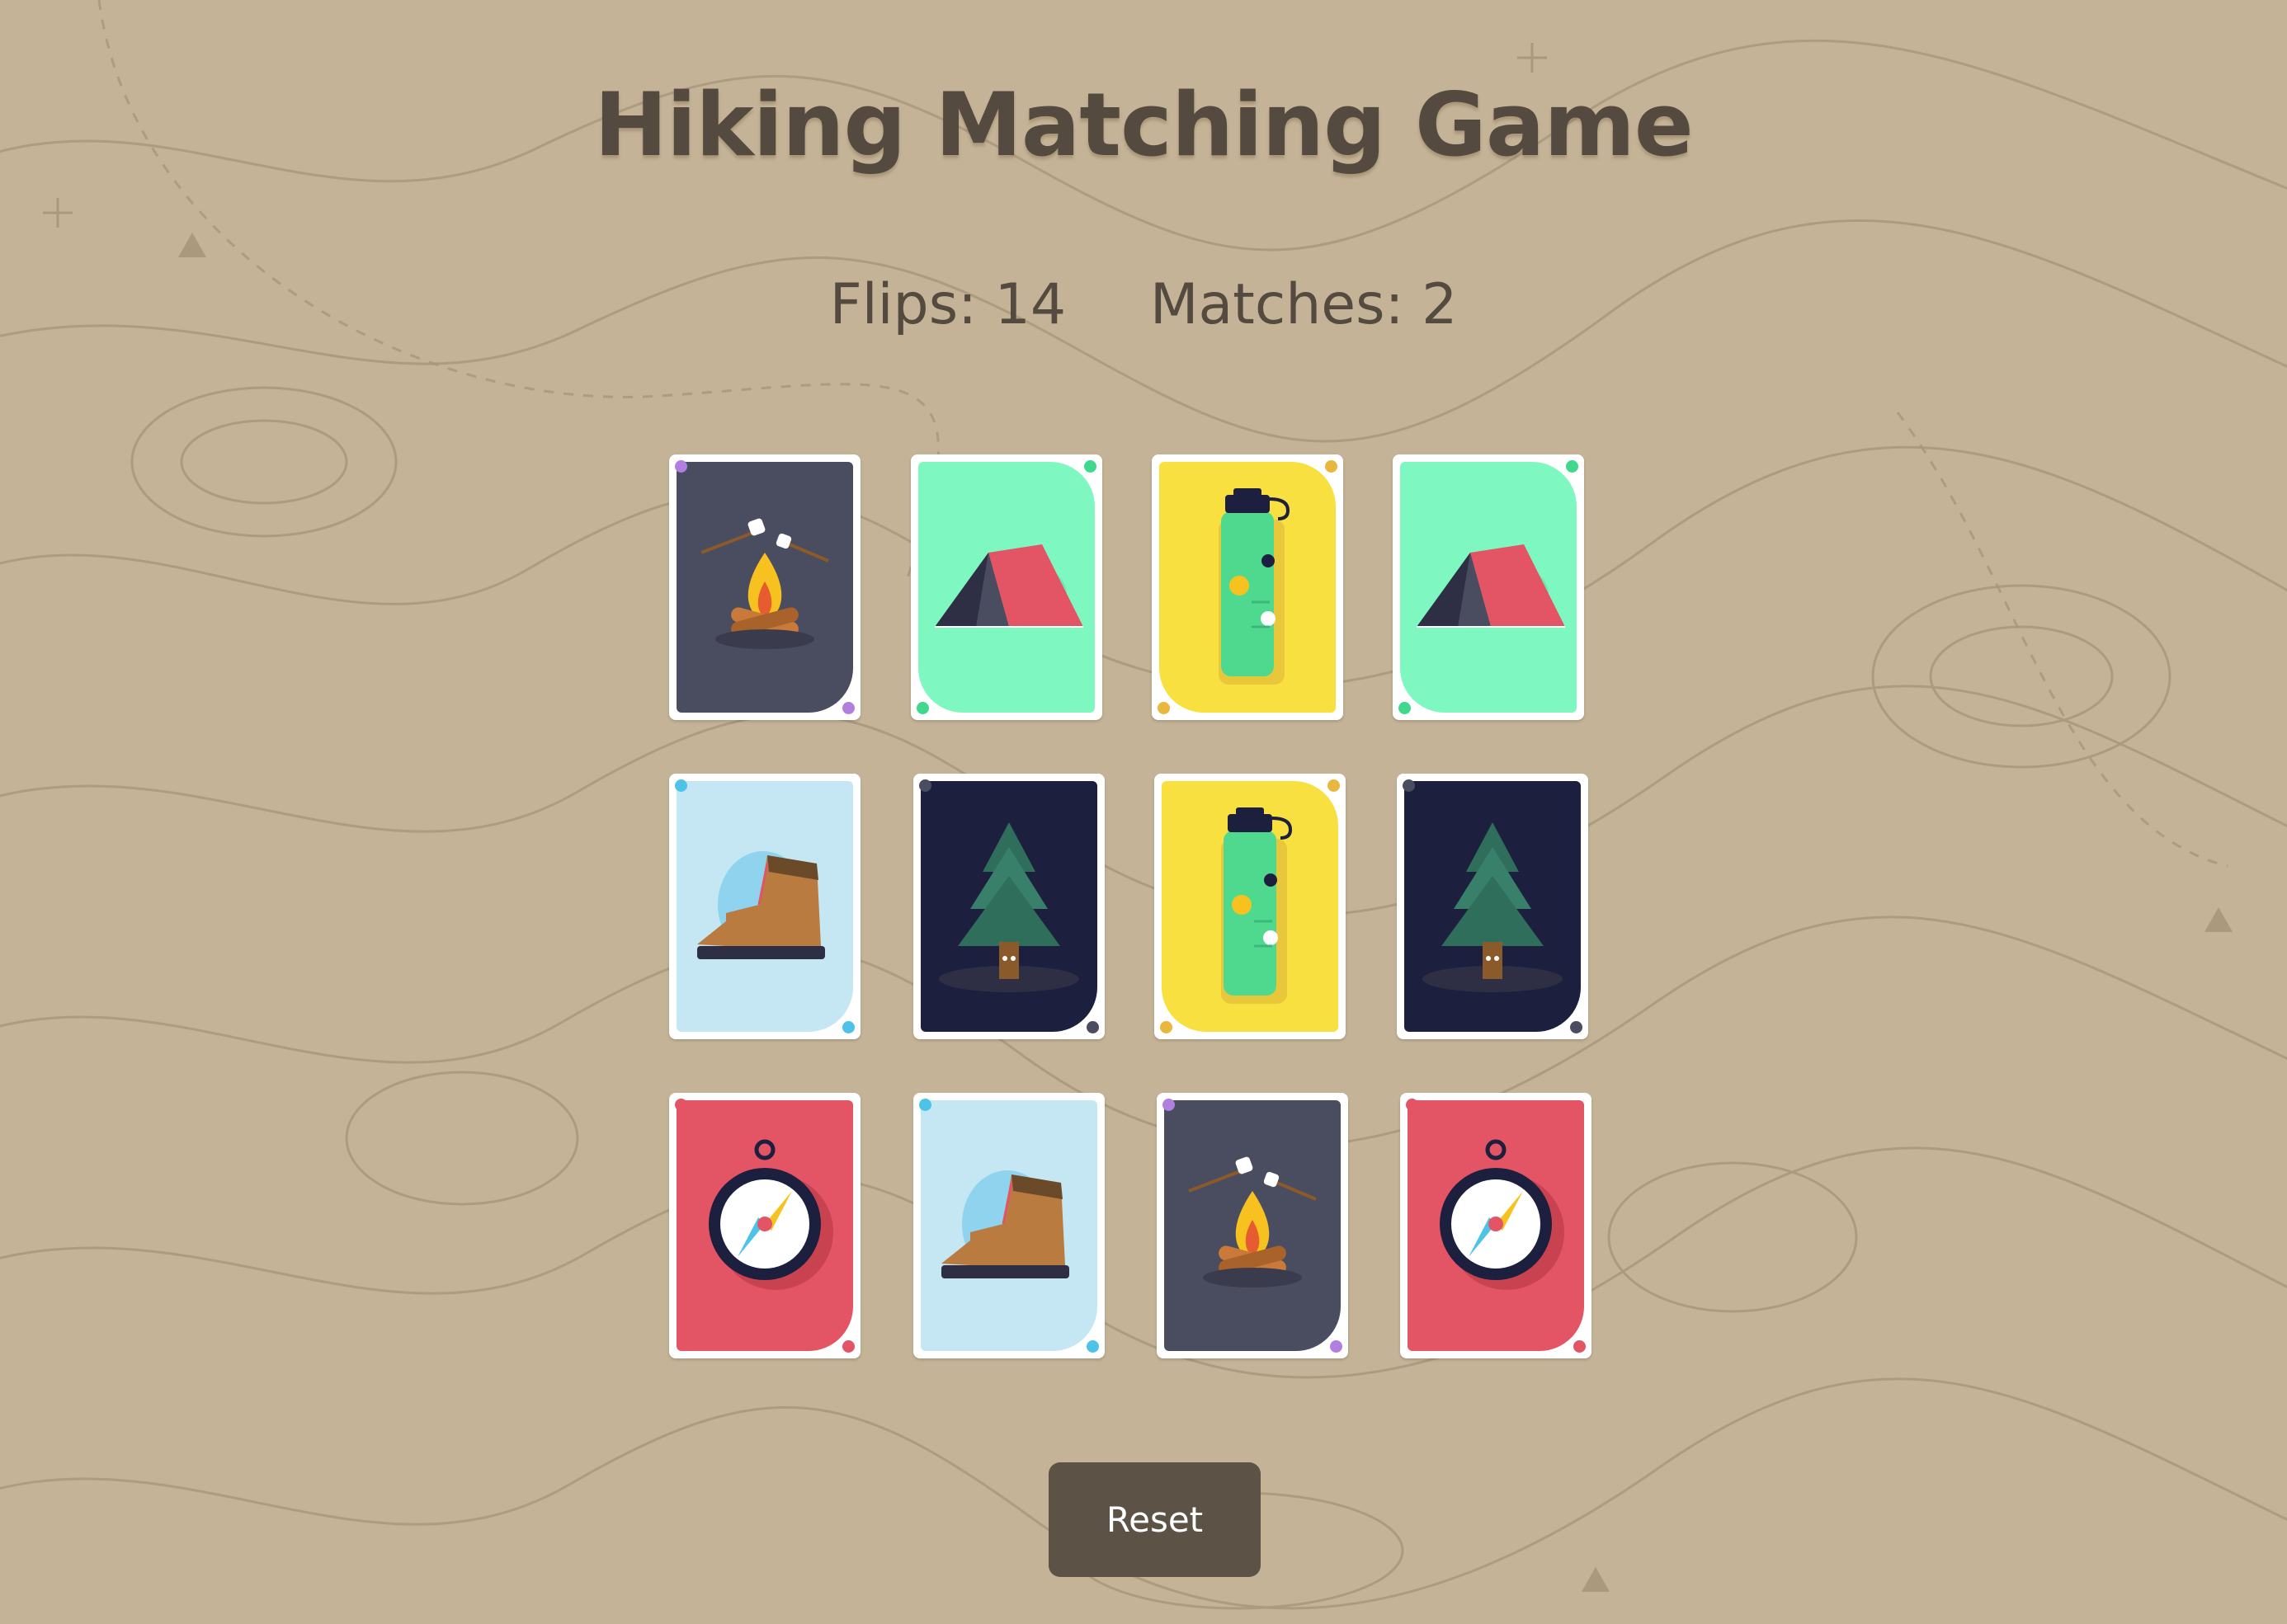 This screenshot has height=1624, width=2287. Describe the element at coordinates (1144, 125) in the screenshot. I see `page-title: Hiking Matching Game` at that location.